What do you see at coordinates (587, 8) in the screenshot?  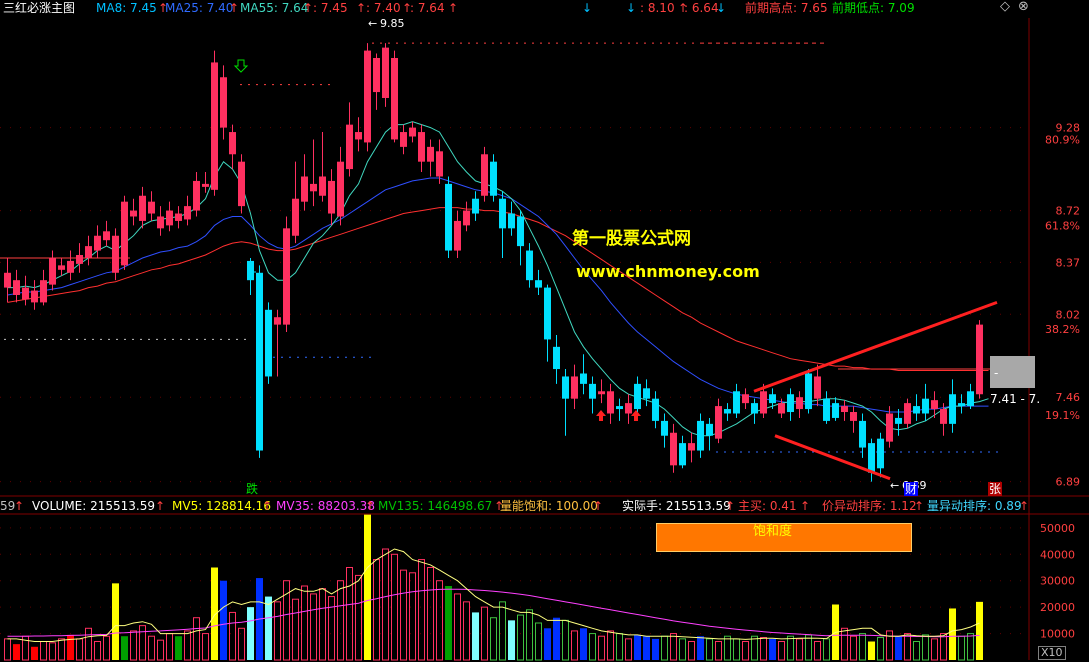 I see `down-arrow-1: ↓` at bounding box center [587, 8].